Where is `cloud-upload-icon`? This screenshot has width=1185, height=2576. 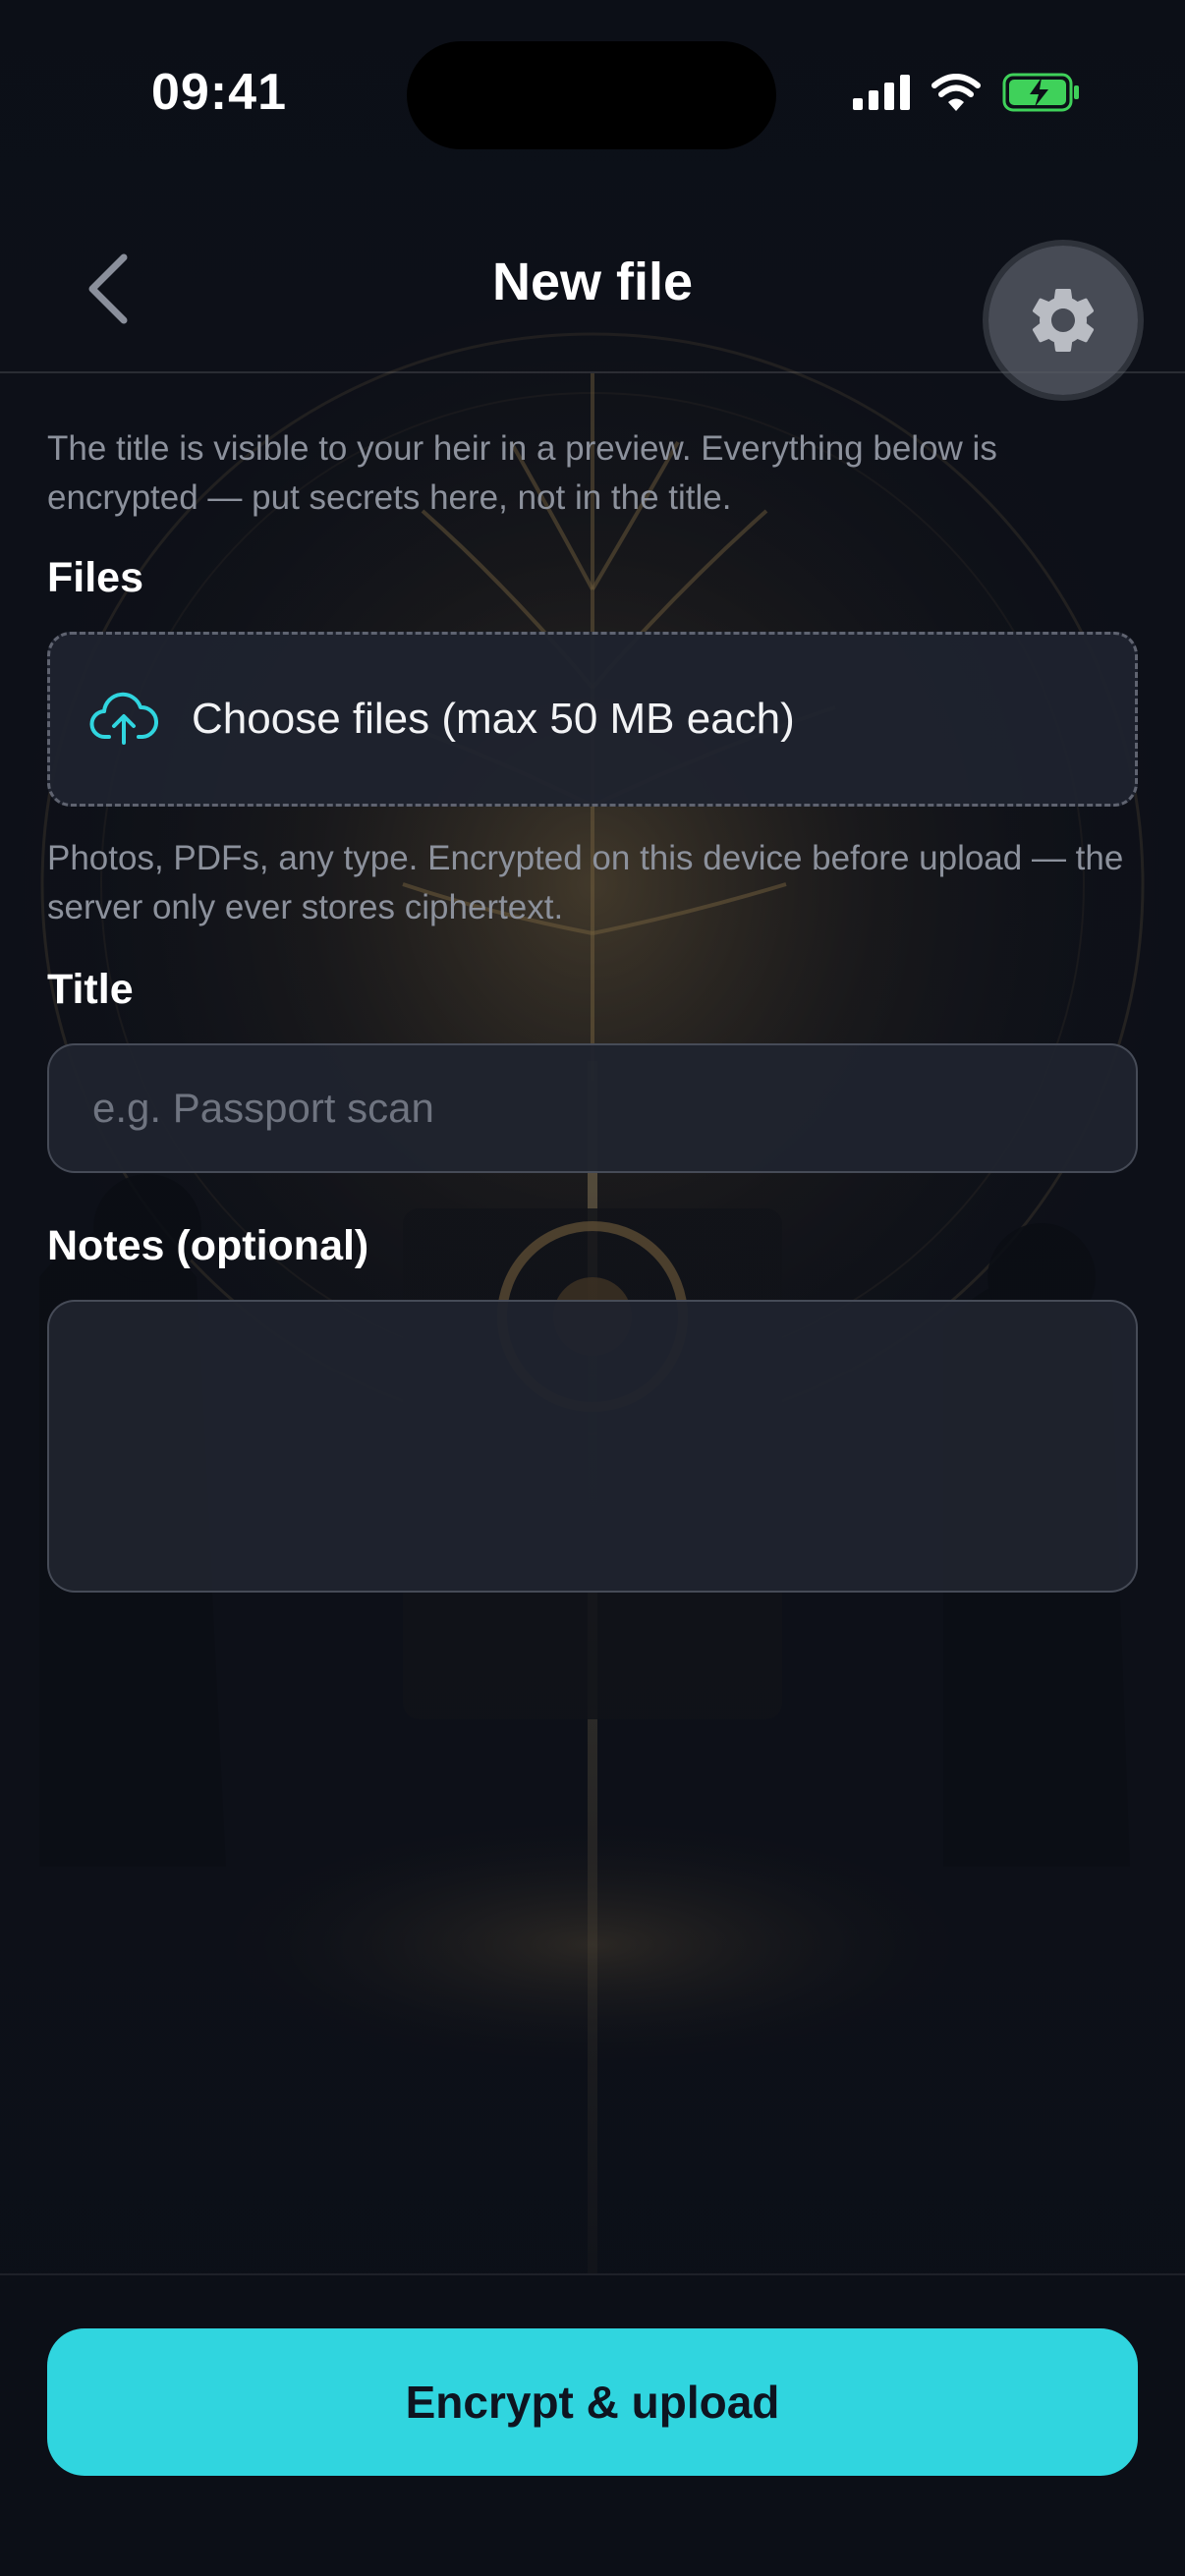 cloud-upload-icon is located at coordinates (124, 718).